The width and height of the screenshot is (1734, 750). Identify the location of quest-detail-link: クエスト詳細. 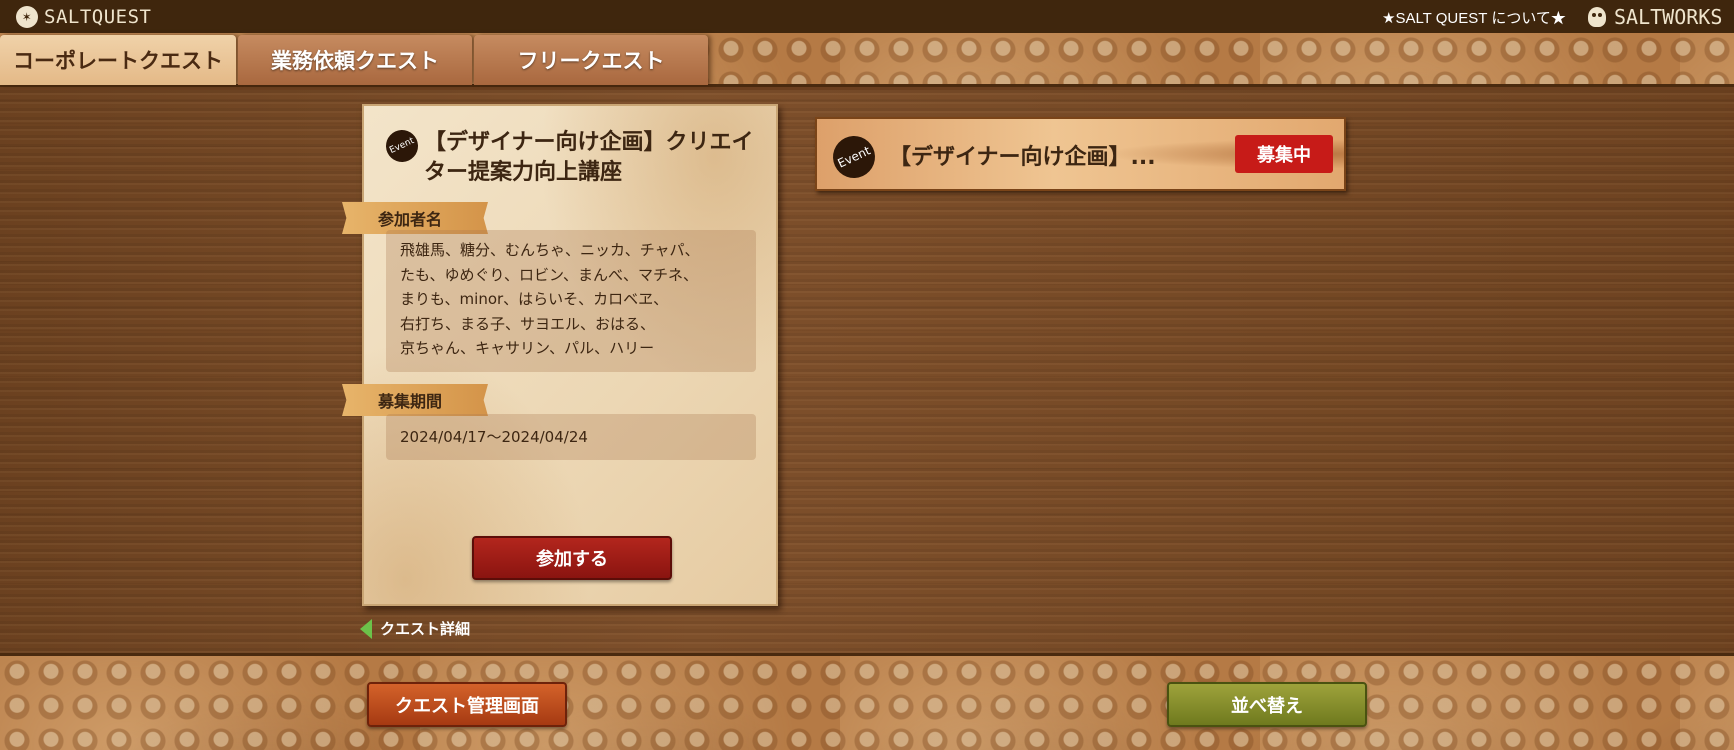
(415, 628).